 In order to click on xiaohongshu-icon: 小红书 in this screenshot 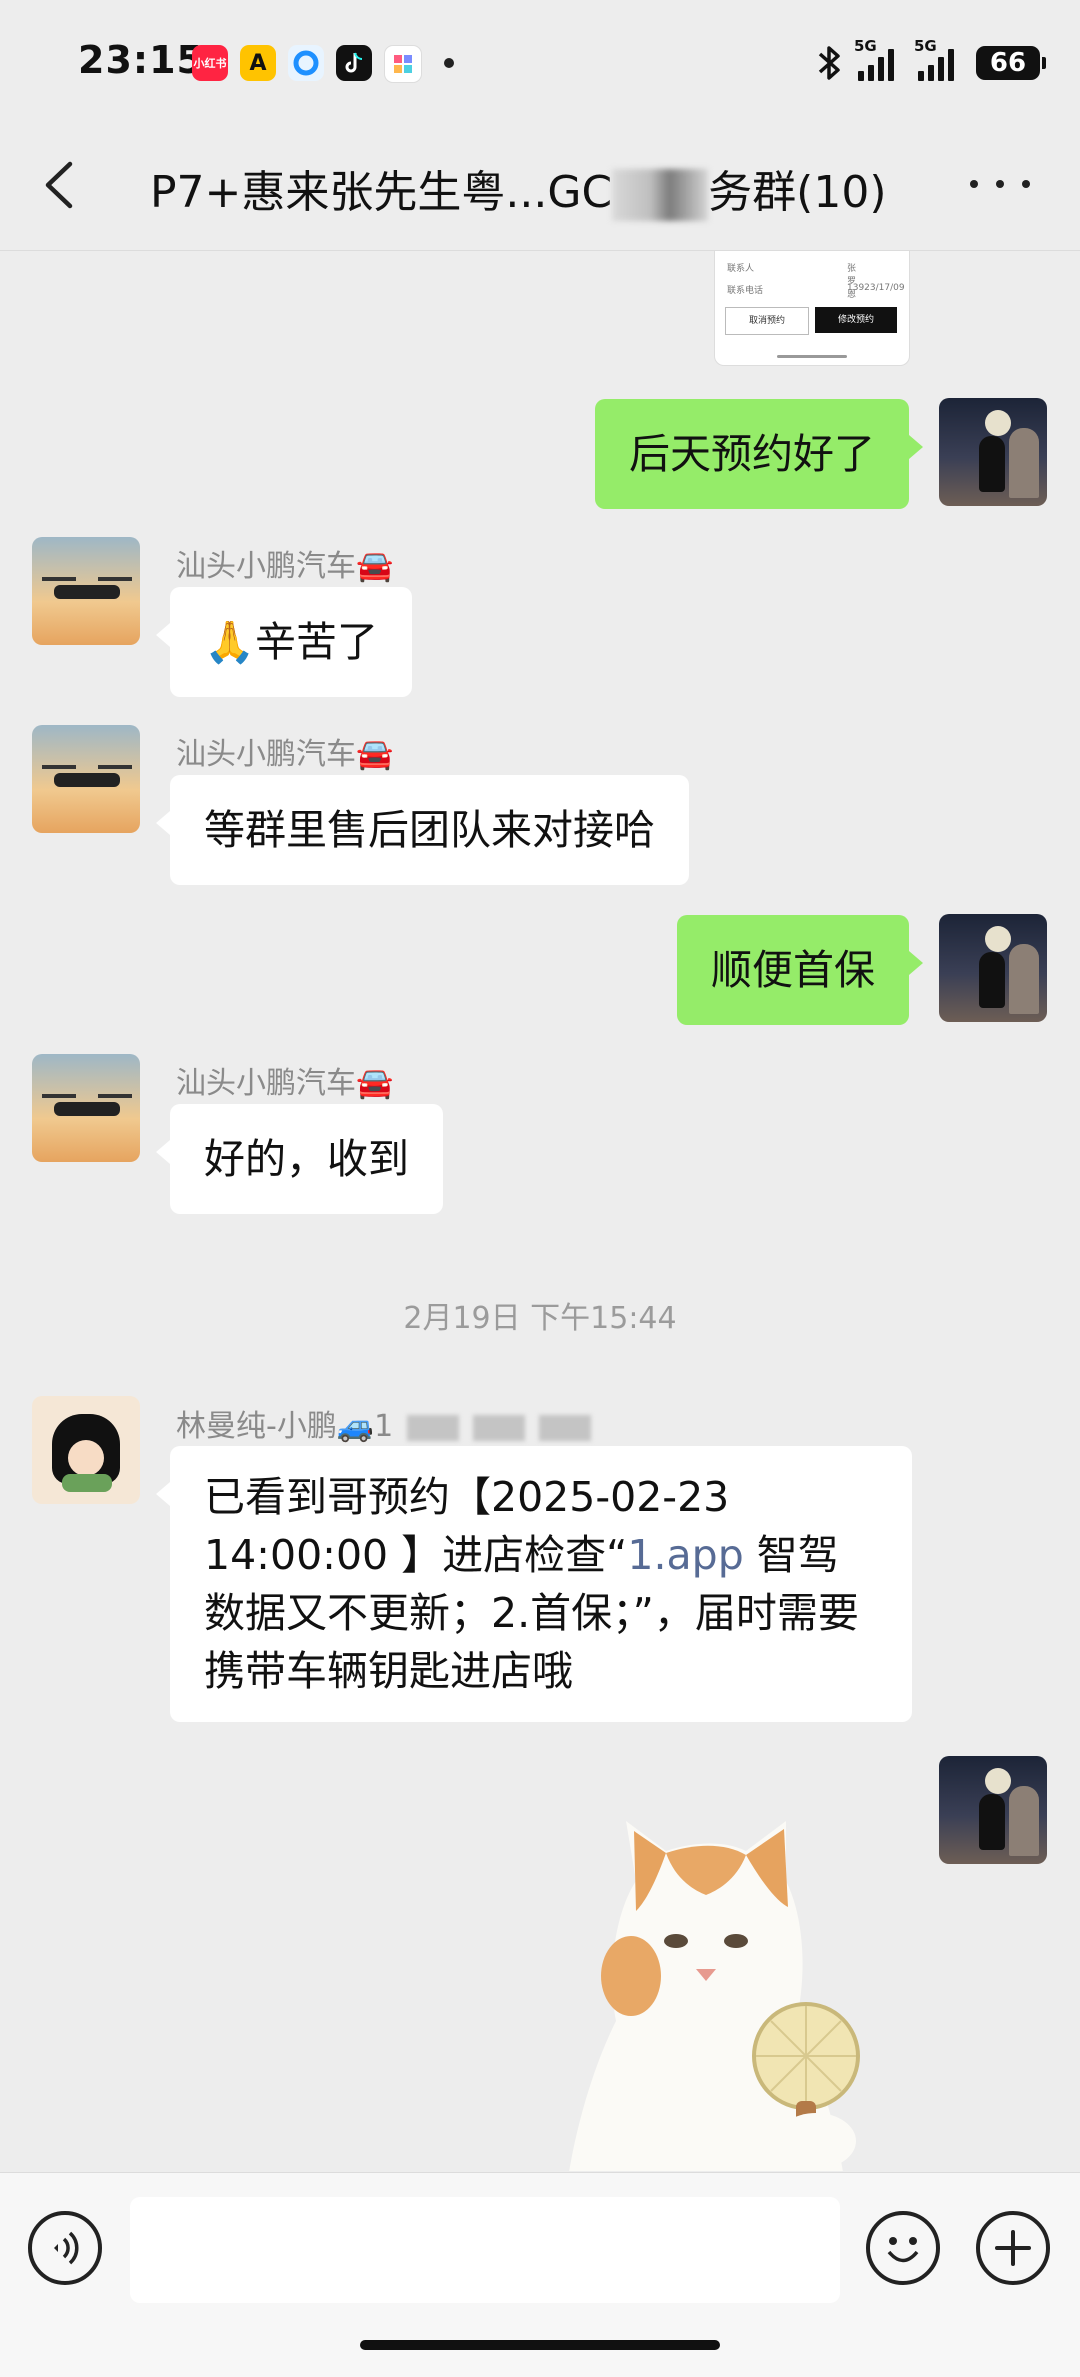, I will do `click(210, 63)`.